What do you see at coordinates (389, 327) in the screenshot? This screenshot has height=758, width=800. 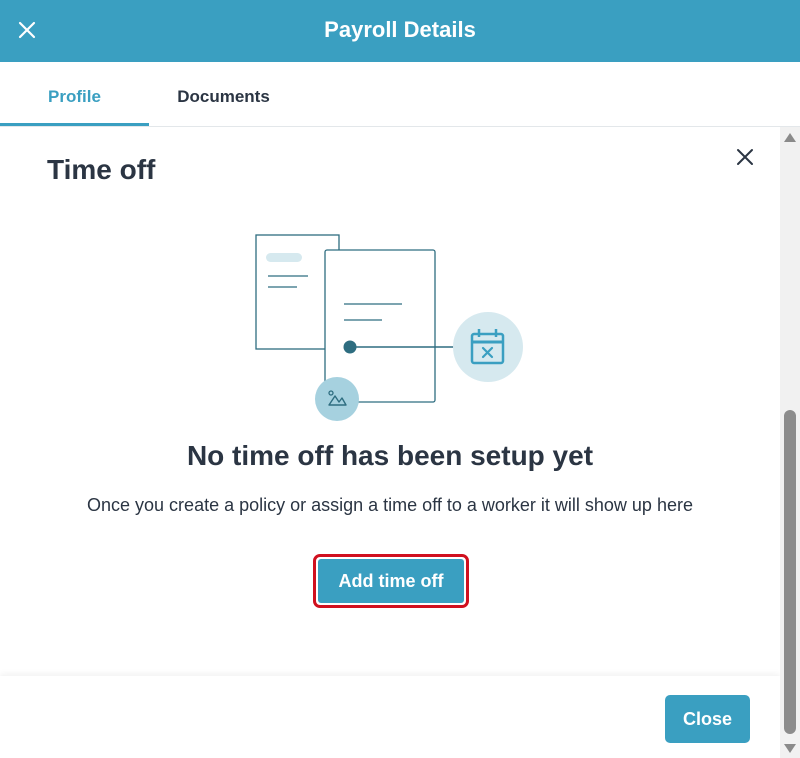 I see `empty-state-illustration` at bounding box center [389, 327].